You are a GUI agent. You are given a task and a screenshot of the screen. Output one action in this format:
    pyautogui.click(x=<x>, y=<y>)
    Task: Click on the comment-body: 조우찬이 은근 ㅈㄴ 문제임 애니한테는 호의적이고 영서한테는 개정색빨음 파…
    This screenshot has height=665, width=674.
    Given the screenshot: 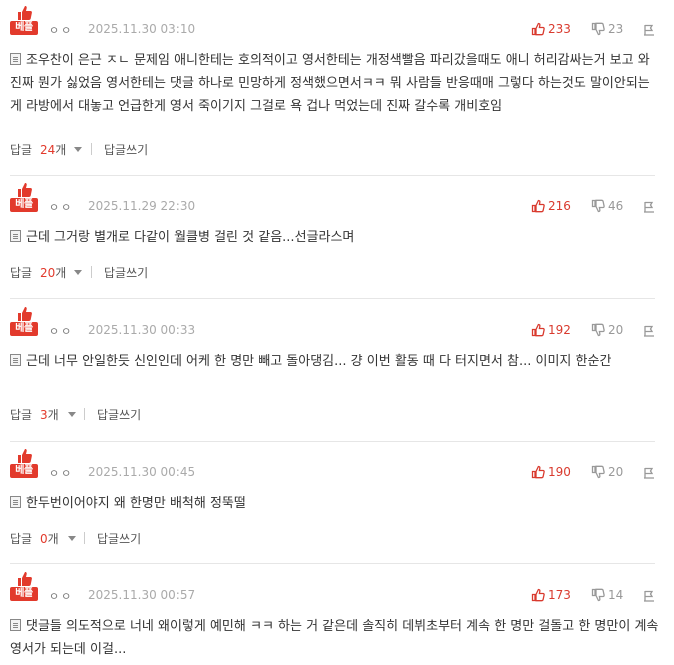 What is the action you would take?
    pyautogui.click(x=335, y=83)
    